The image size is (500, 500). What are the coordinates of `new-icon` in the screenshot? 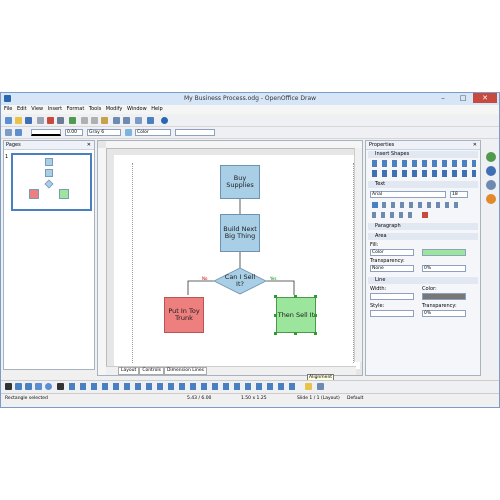 It's located at (8, 120).